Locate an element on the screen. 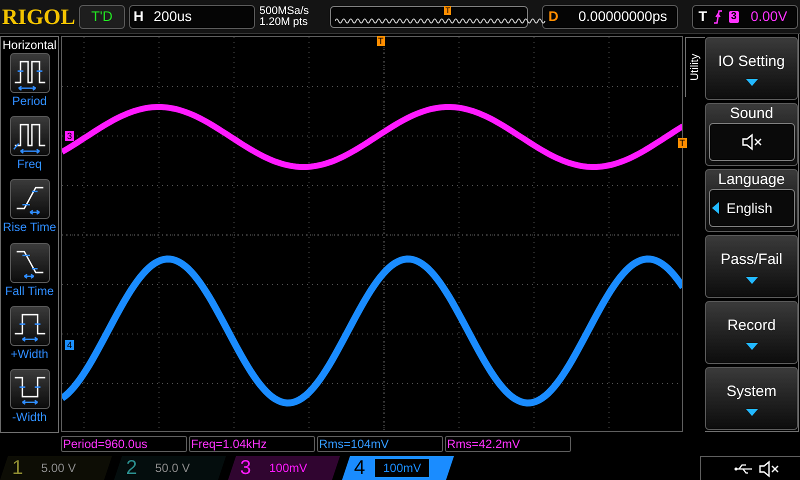 The width and height of the screenshot is (800, 480). measure-label: Freq is located at coordinates (29, 164).